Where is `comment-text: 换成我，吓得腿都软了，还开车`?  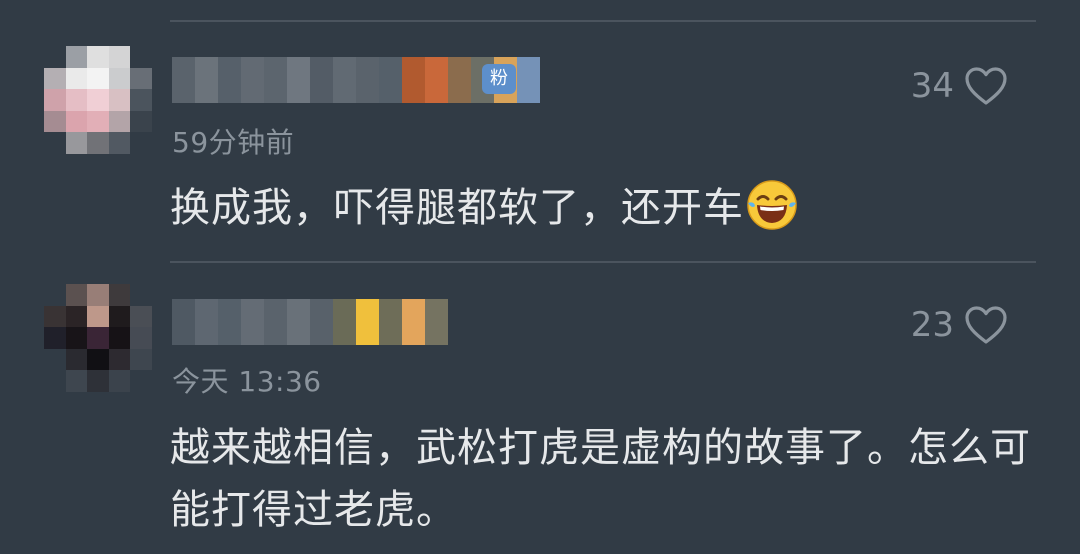
comment-text: 换成我，吓得腿都软了，还开车 is located at coordinates (610, 207).